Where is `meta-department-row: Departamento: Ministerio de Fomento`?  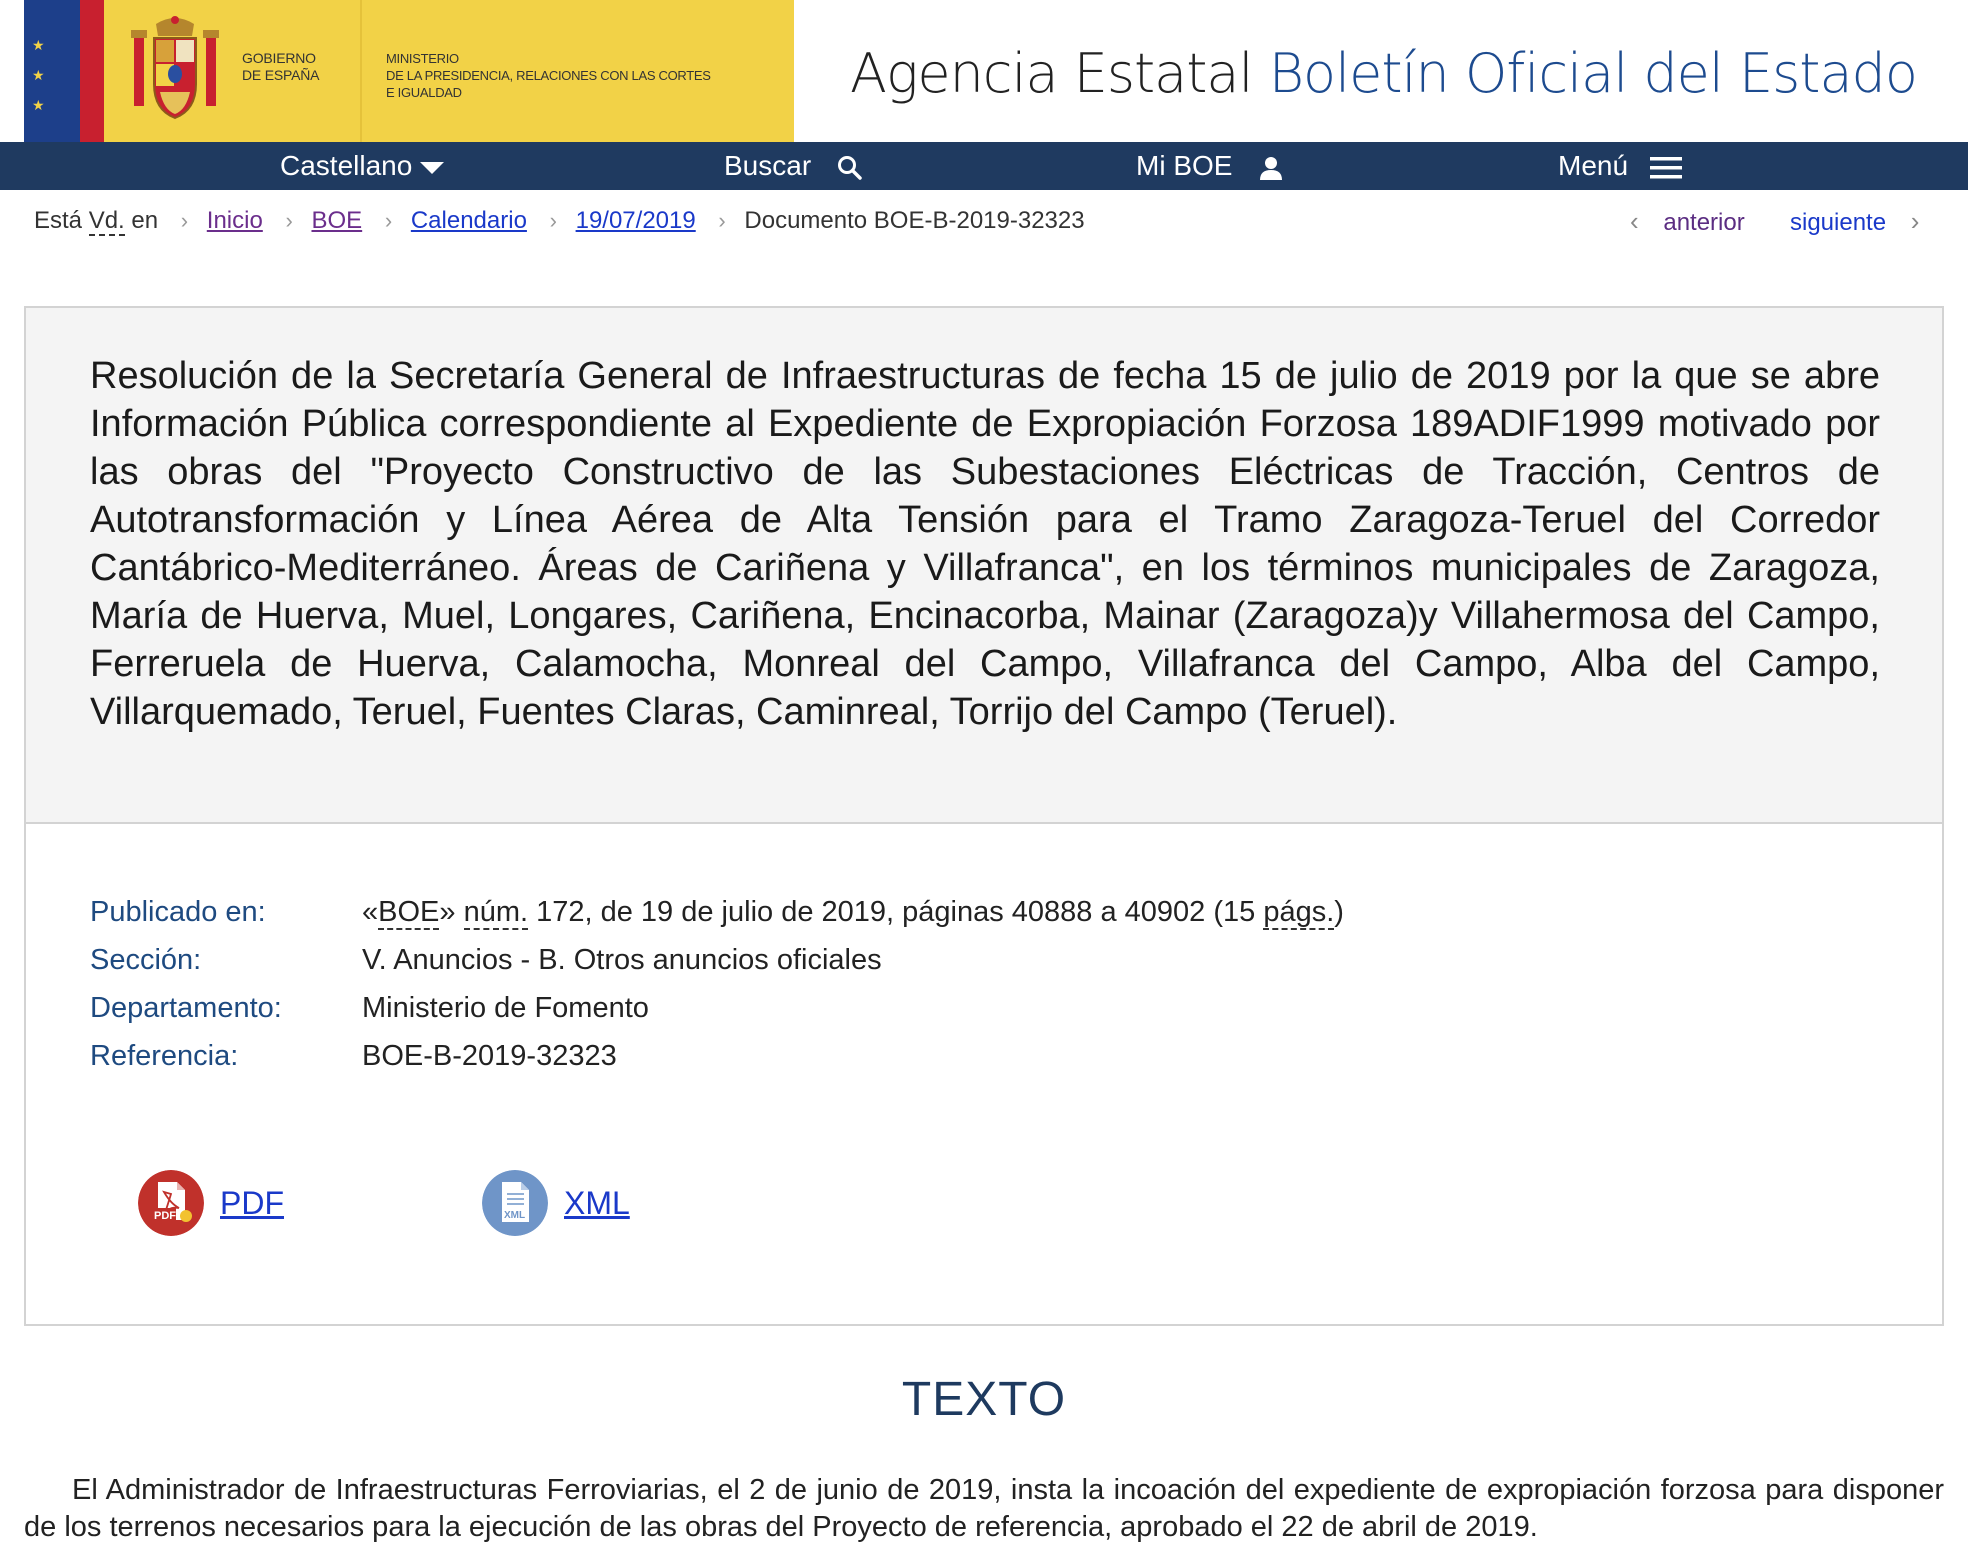 meta-department-row: Departamento: Ministerio de Fomento is located at coordinates (940, 1008).